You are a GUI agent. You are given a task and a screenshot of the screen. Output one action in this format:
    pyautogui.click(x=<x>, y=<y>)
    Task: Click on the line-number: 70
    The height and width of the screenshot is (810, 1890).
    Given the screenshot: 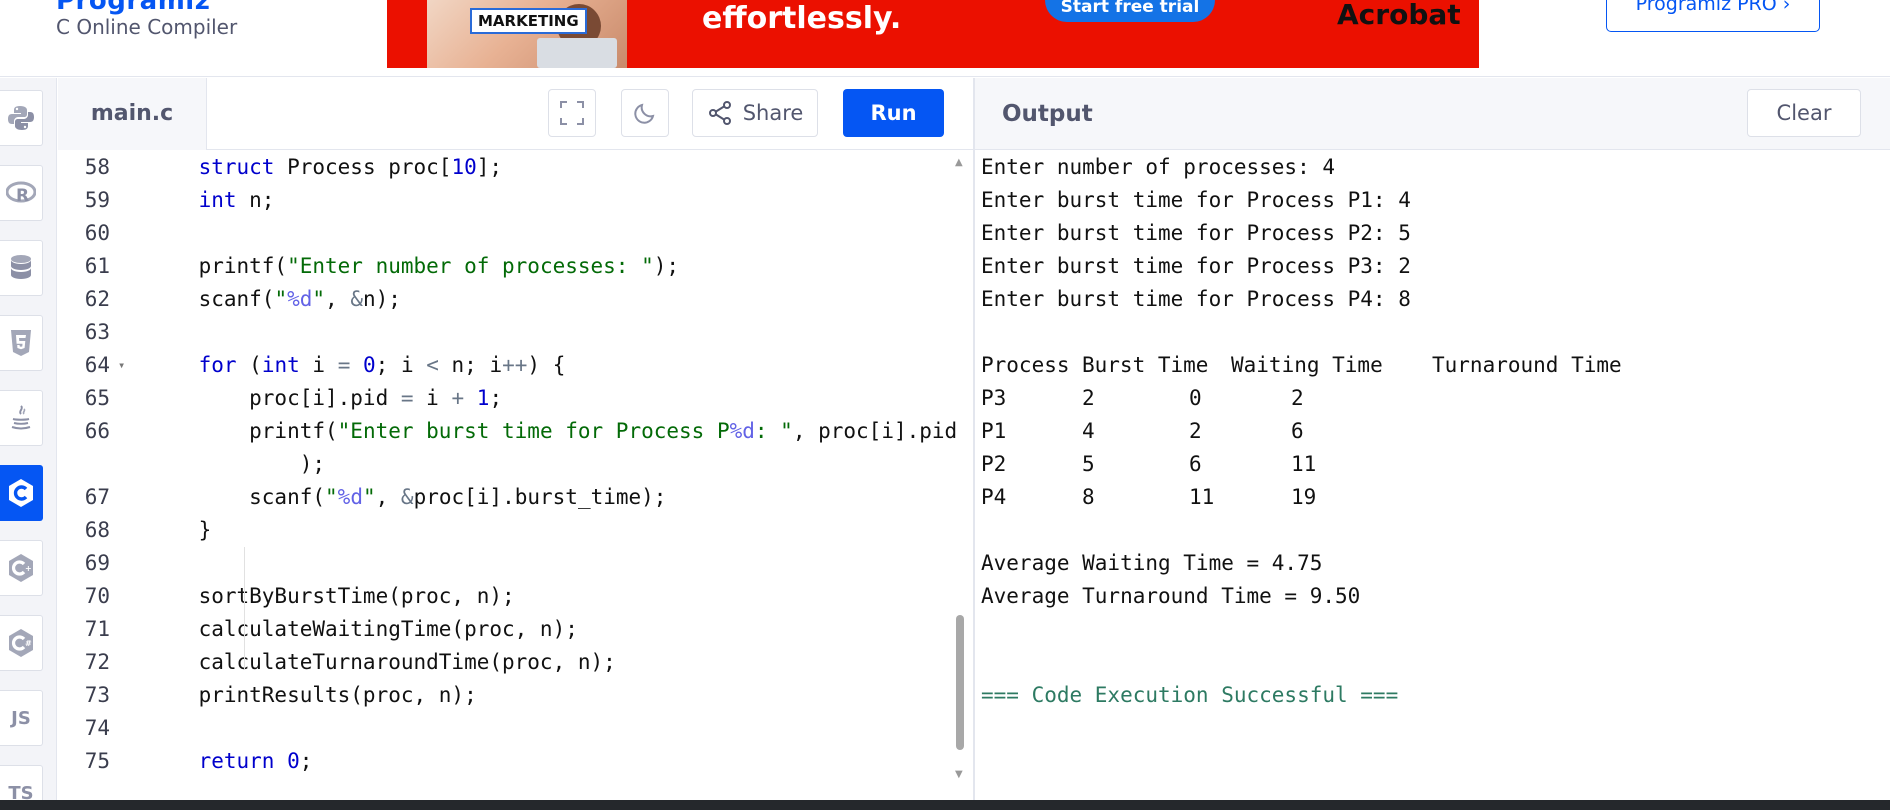 What is the action you would take?
    pyautogui.click(x=97, y=596)
    